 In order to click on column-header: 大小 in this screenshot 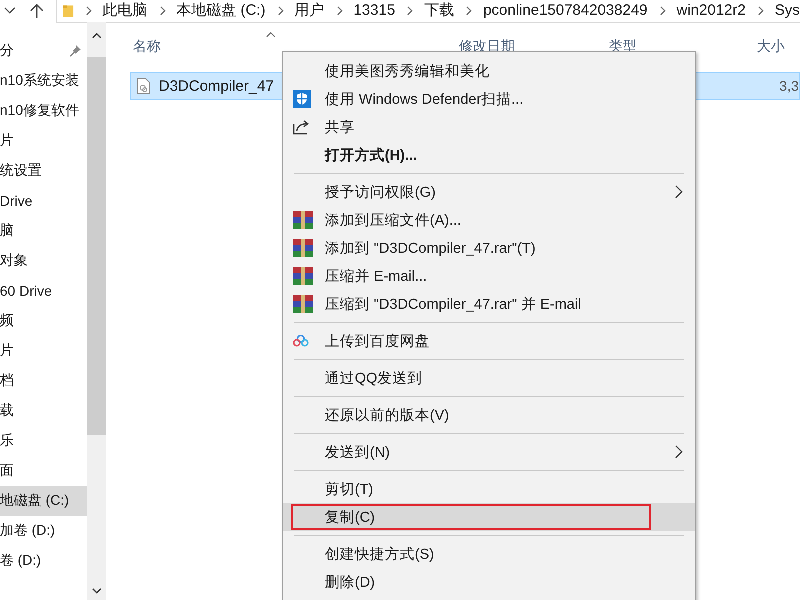, I will do `click(771, 47)`.